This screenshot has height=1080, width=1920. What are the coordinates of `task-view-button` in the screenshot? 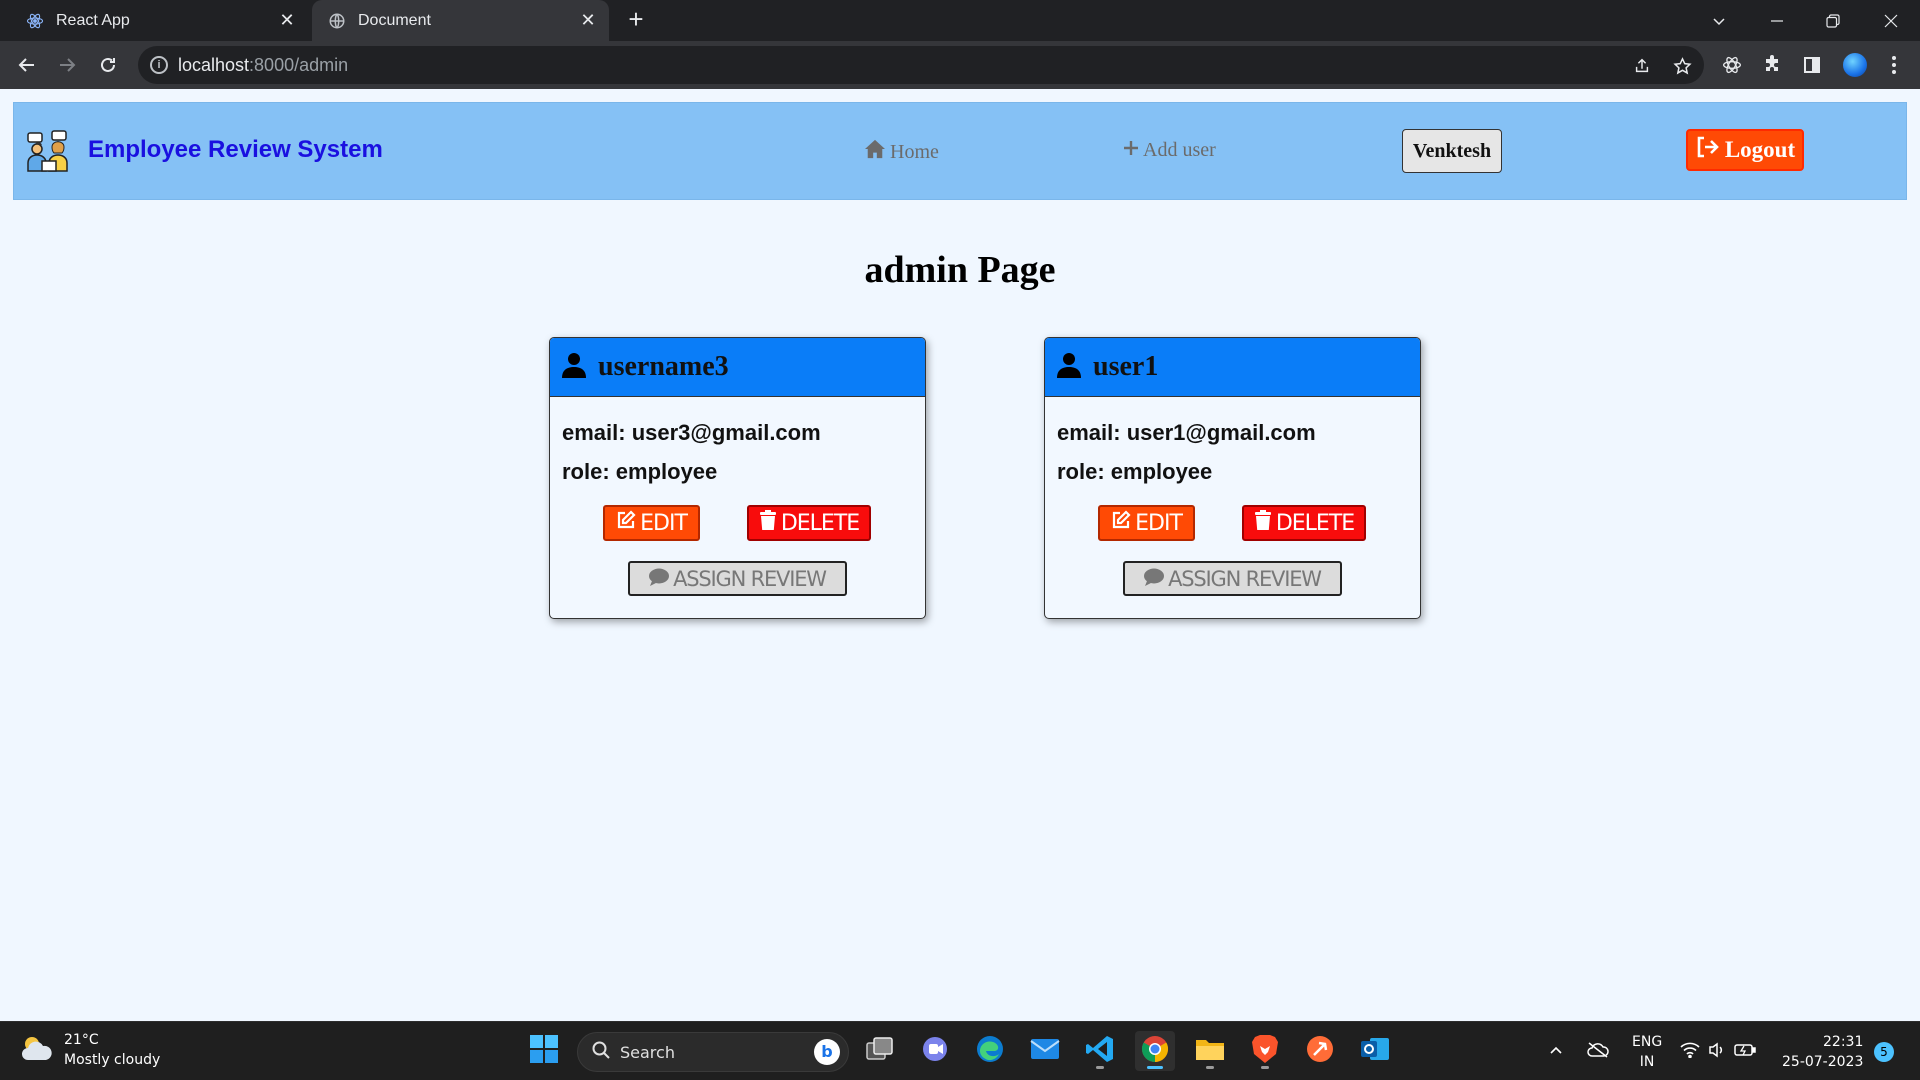 It's located at (880, 1051).